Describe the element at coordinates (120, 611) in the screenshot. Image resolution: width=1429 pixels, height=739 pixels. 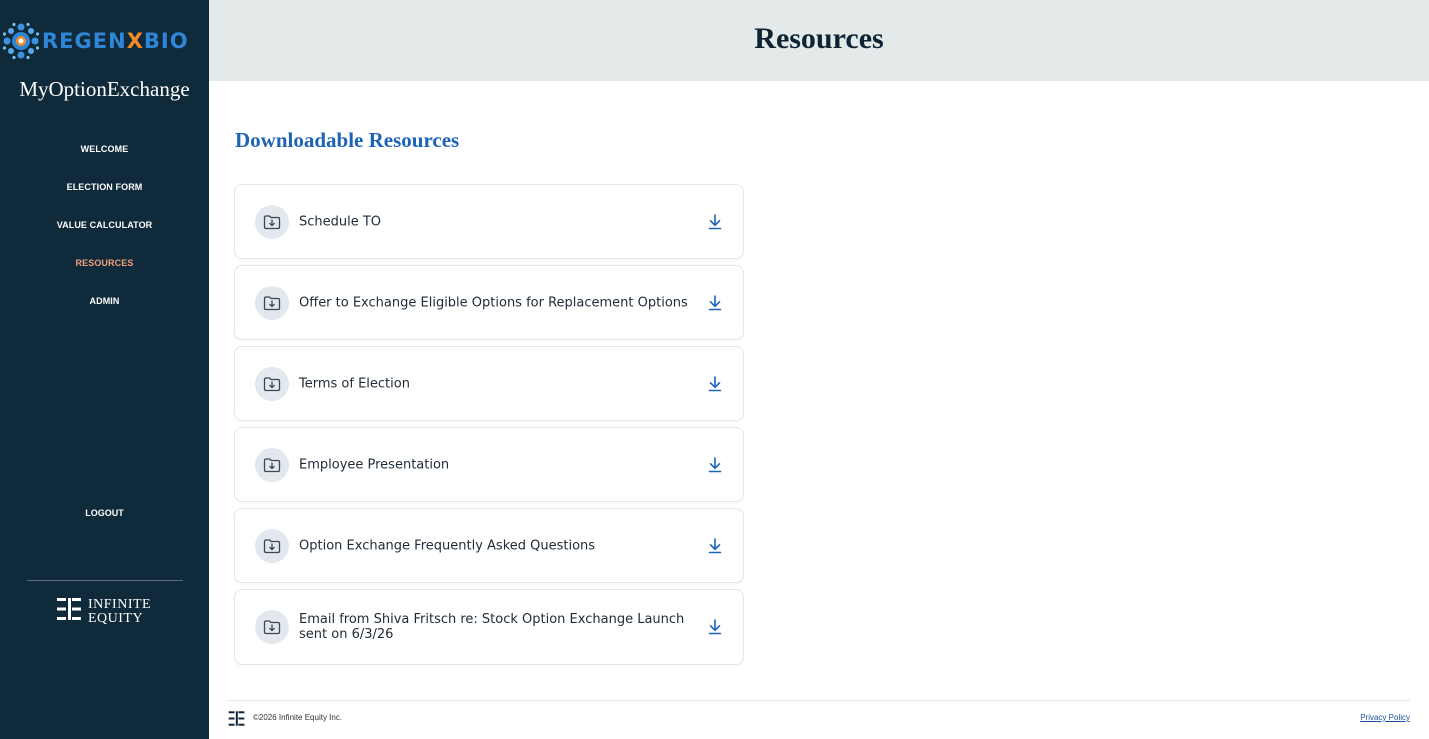
I see `infinite-equity-wordmark: INFINITE EQUITY` at that location.